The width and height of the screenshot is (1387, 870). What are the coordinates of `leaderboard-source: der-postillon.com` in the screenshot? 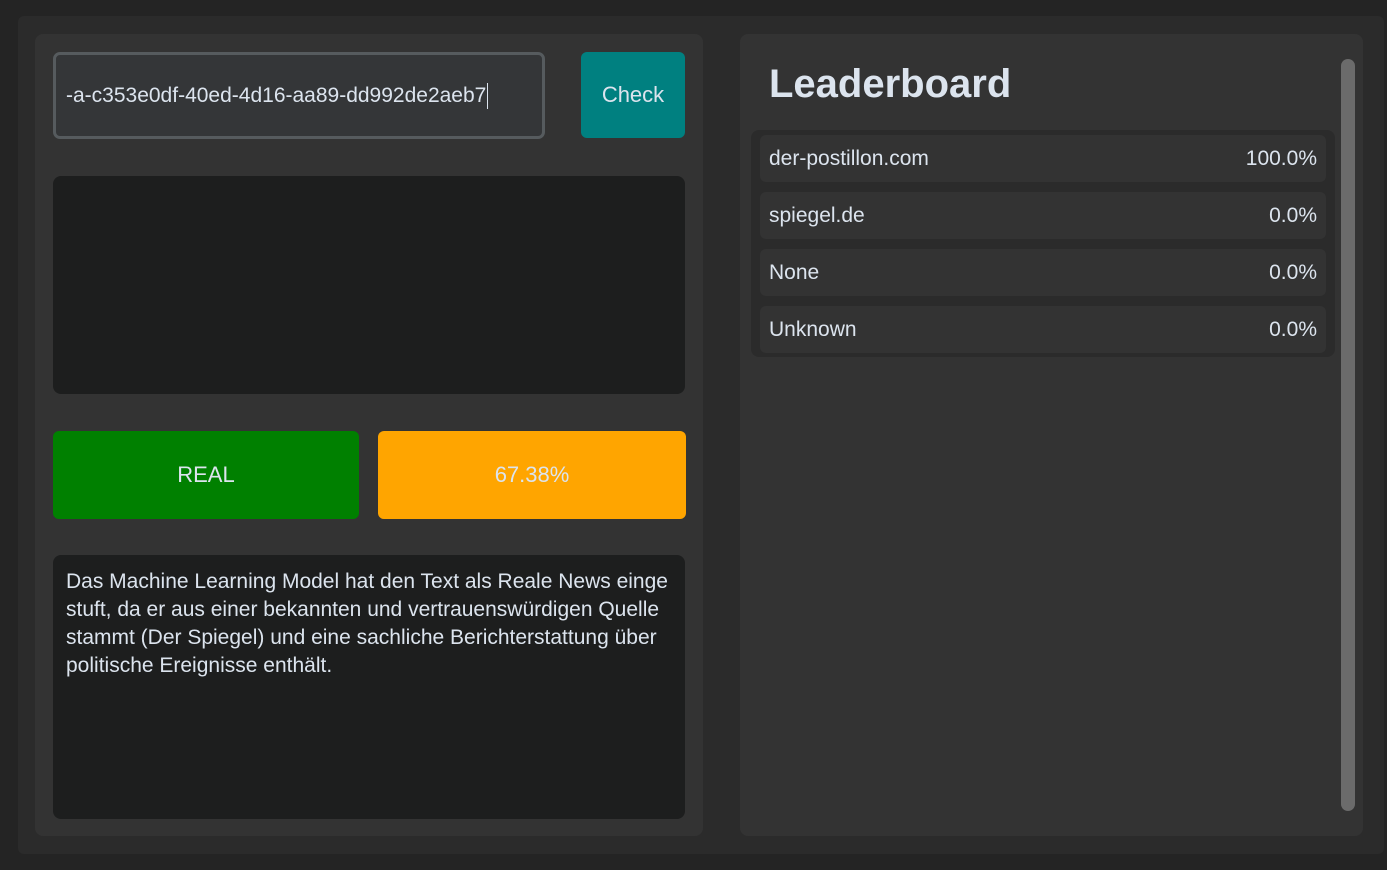 It's located at (849, 158).